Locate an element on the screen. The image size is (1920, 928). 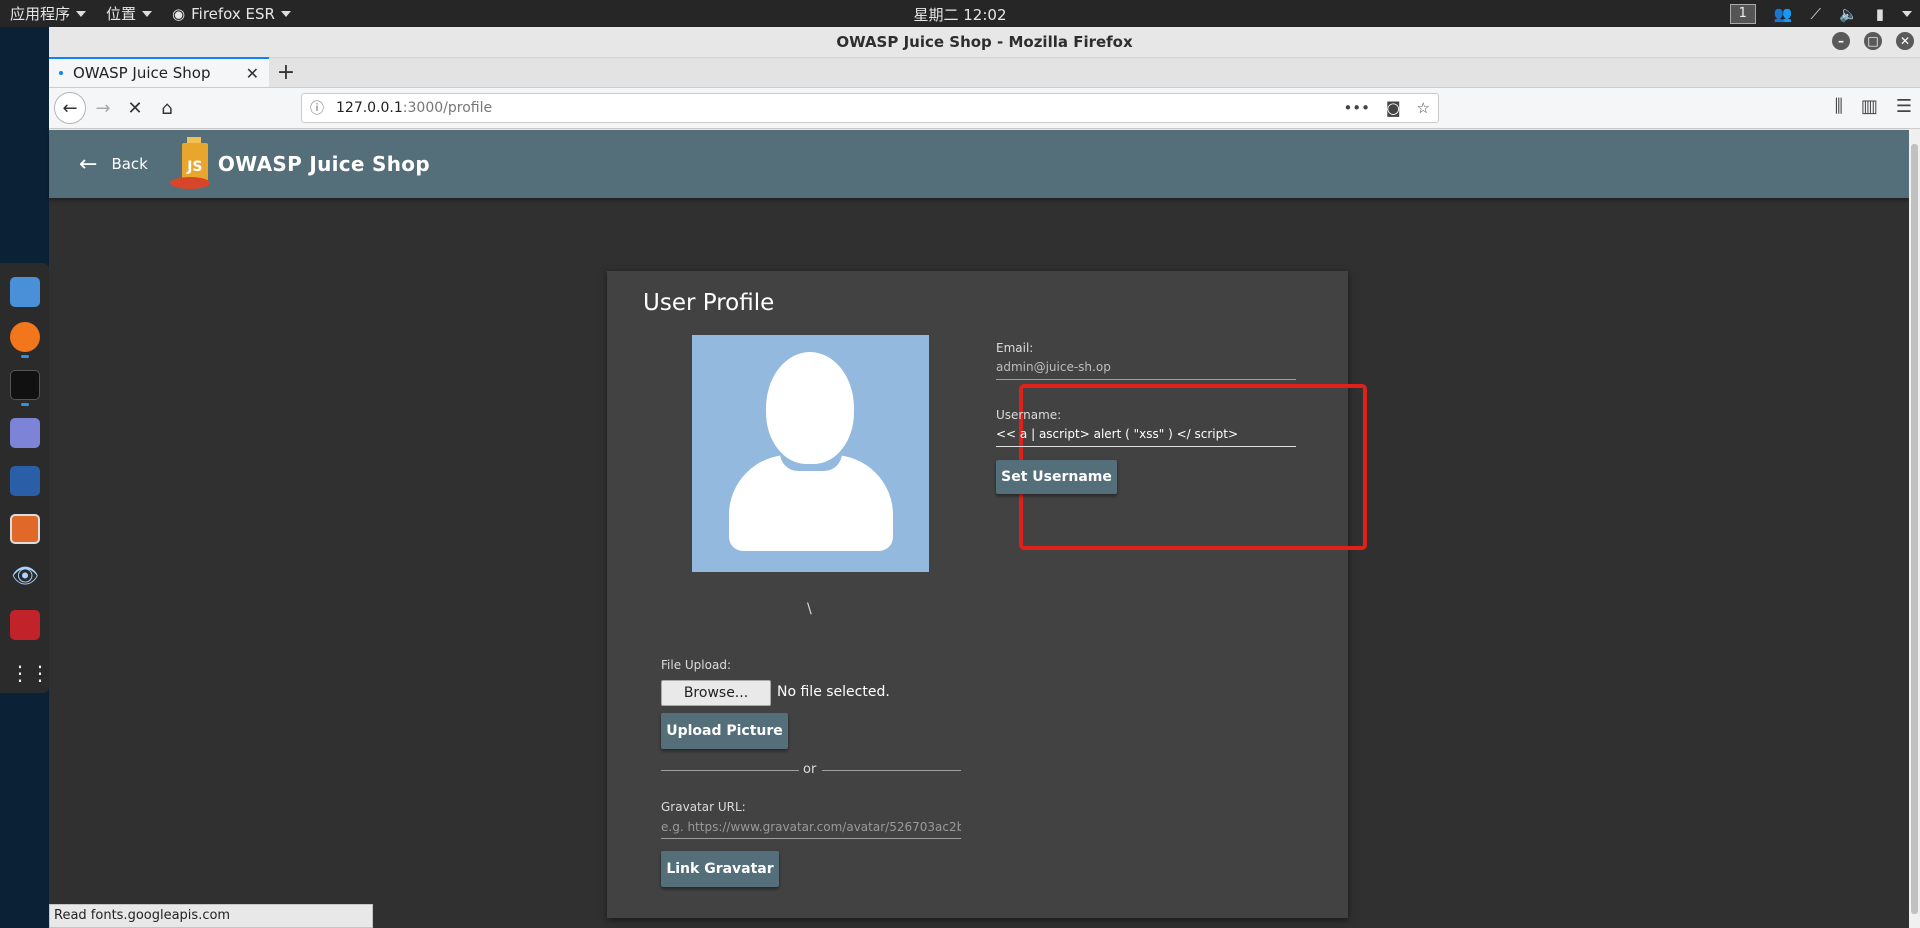
loading-dot-icon is located at coordinates (61, 73).